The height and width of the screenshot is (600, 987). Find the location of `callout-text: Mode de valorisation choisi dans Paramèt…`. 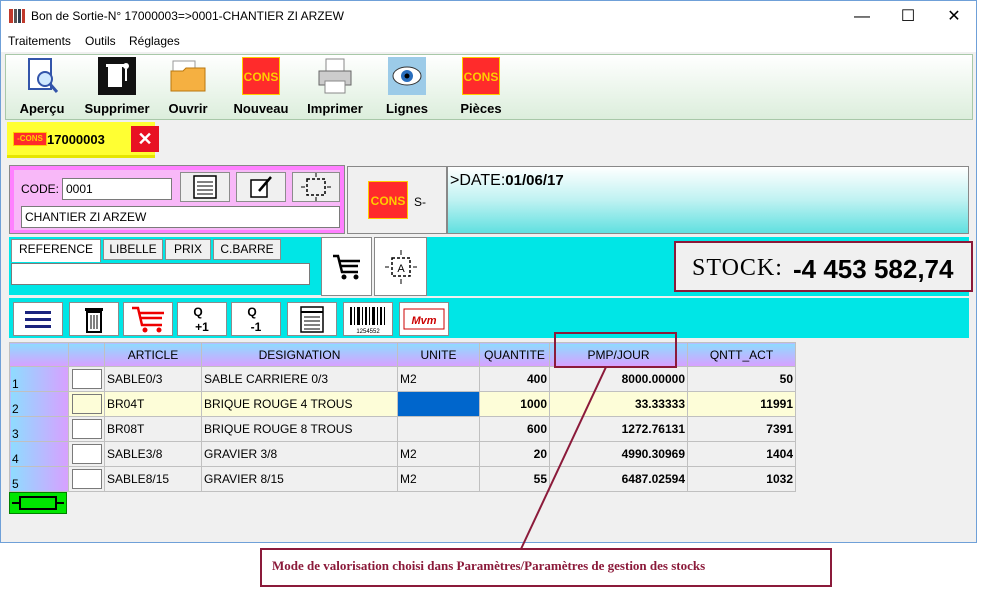

callout-text: Mode de valorisation choisi dans Paramèt… is located at coordinates (489, 565).